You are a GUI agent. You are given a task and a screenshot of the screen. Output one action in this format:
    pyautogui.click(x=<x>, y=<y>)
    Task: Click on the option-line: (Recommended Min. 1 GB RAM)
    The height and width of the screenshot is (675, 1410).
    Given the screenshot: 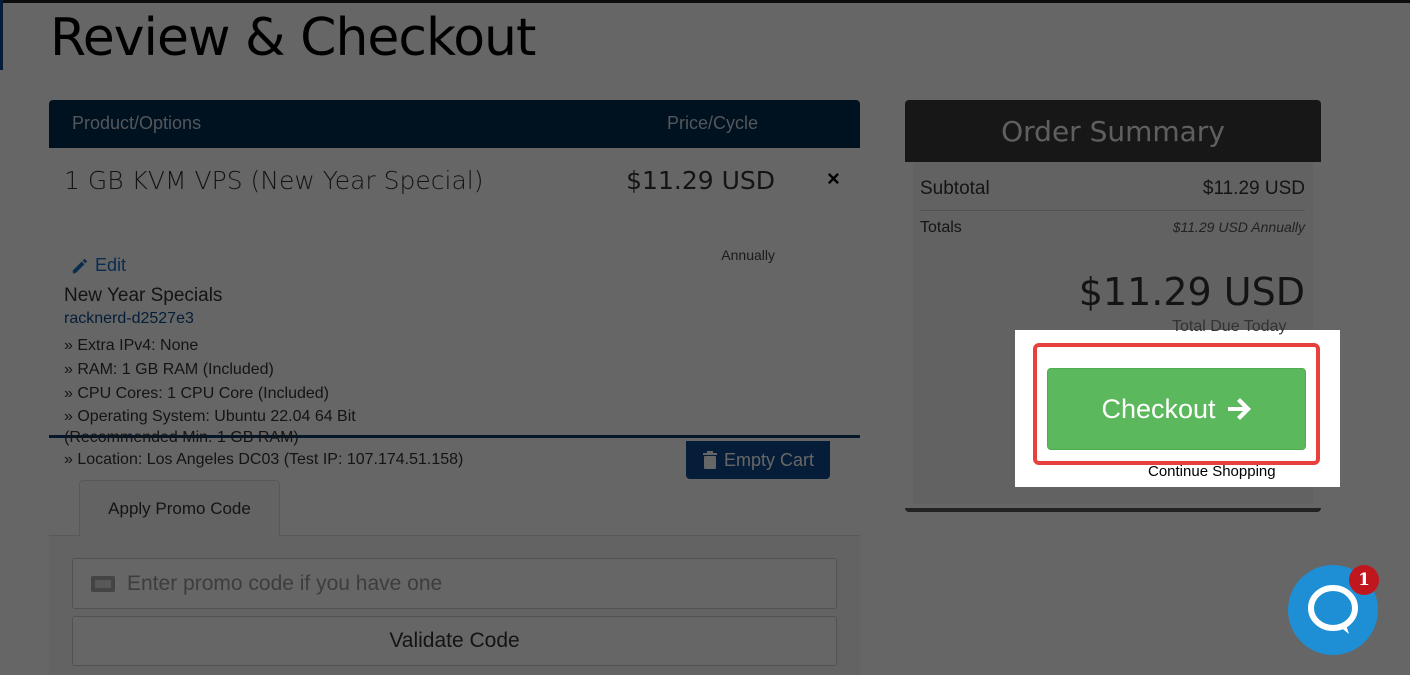 What is the action you would take?
    pyautogui.click(x=181, y=437)
    